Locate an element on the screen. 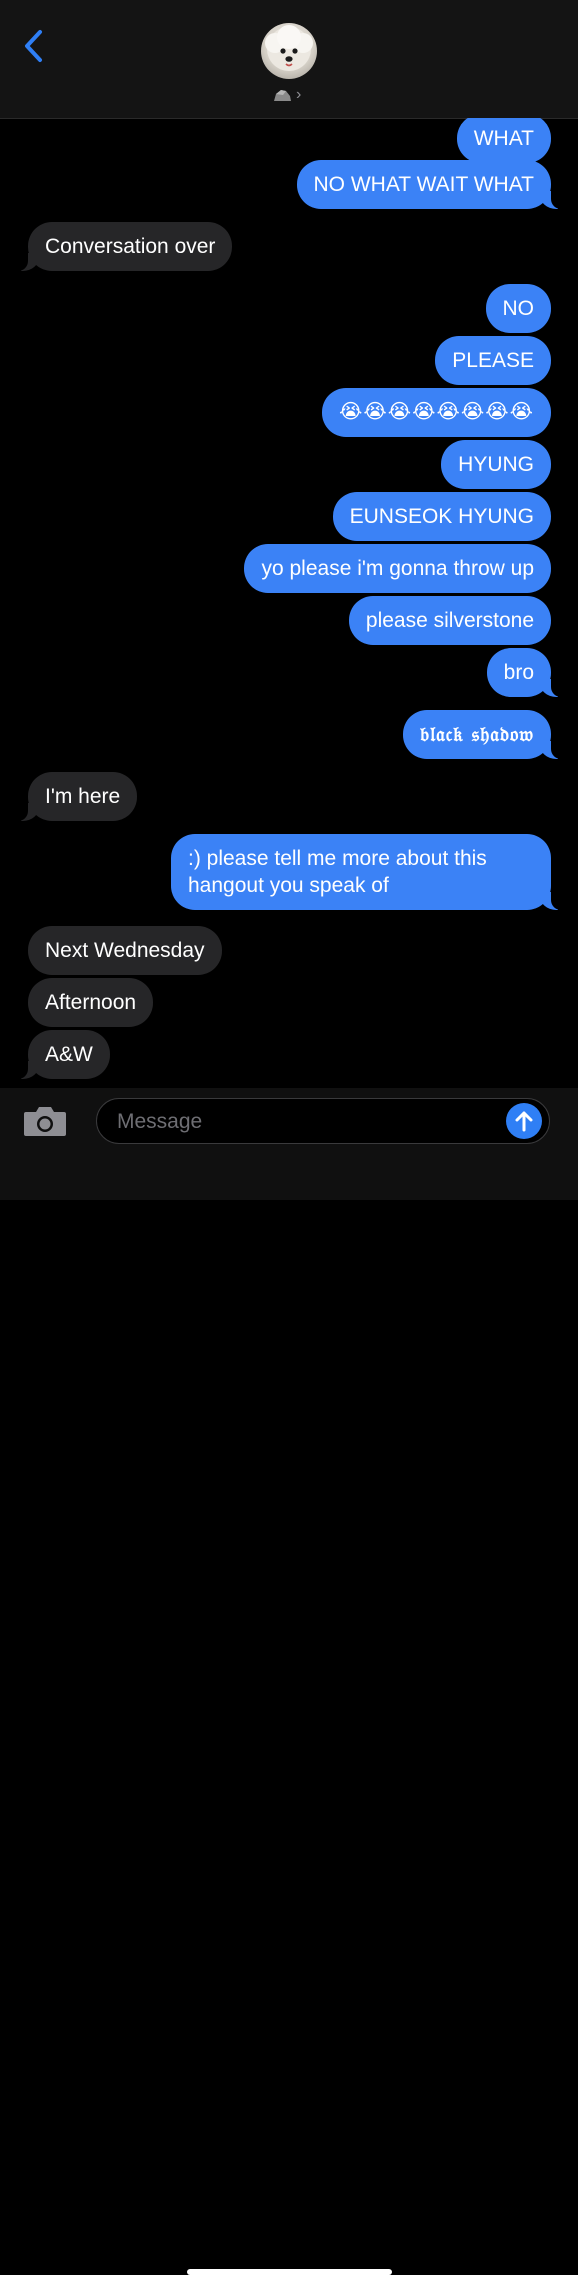 This screenshot has width=578, height=2275. message-bubble-sent: please silverstone is located at coordinates (449, 620).